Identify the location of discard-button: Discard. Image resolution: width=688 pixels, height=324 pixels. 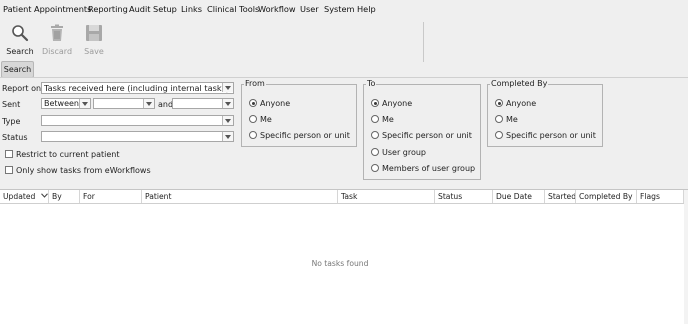
(57, 40).